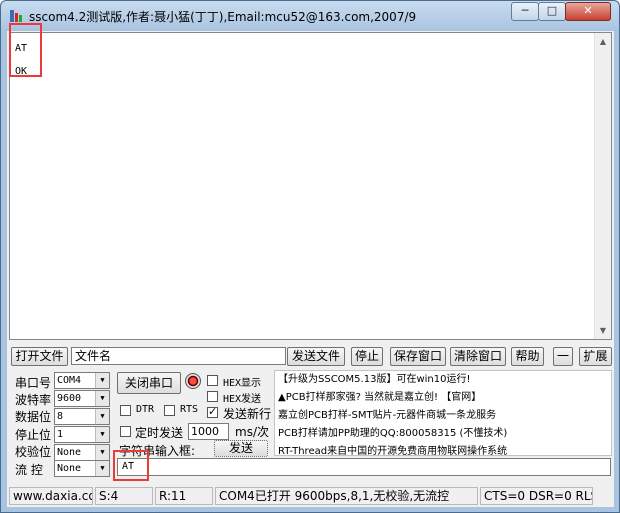 The image size is (620, 513). I want to click on baud-value: 9600, so click(69, 398).